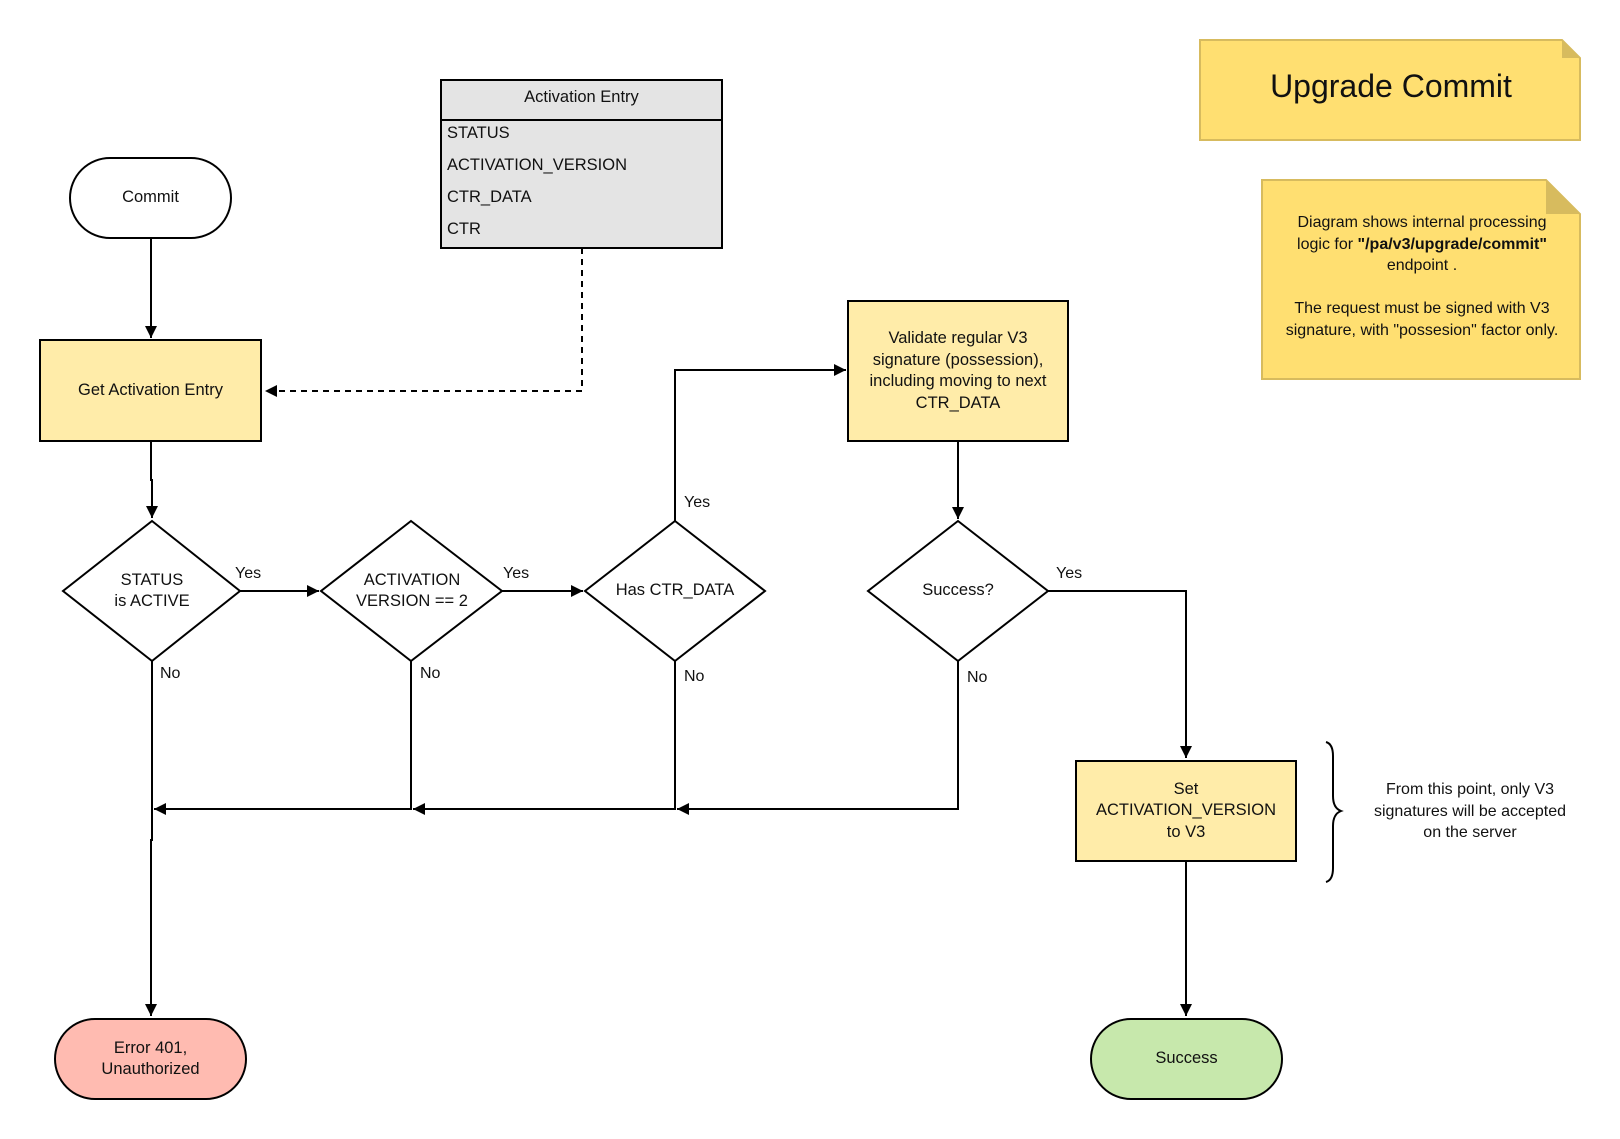 This screenshot has height=1139, width=1620. What do you see at coordinates (958, 338) in the screenshot?
I see `process-line: Validate regular V3` at bounding box center [958, 338].